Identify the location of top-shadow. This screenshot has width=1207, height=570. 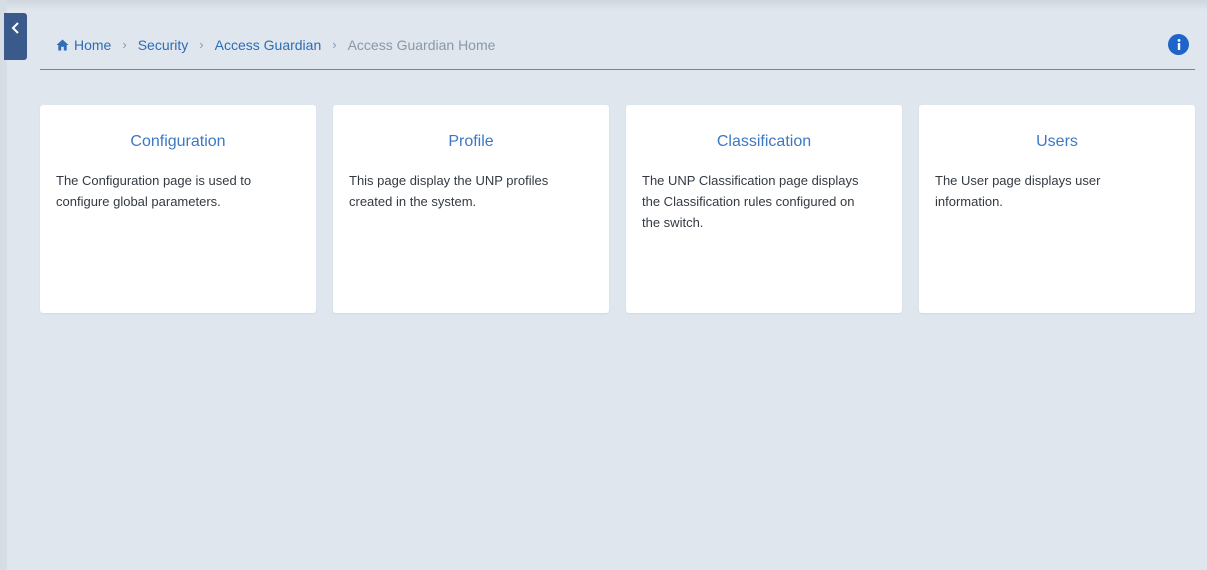
(603, 5).